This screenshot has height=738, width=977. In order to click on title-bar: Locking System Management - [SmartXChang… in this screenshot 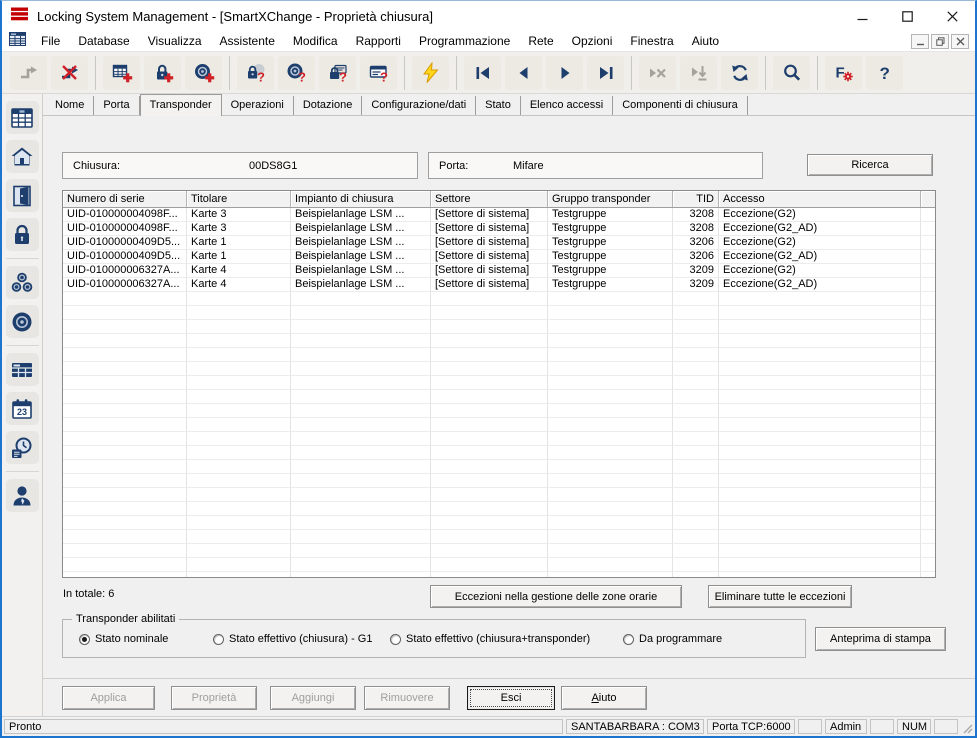, I will do `click(488, 16)`.